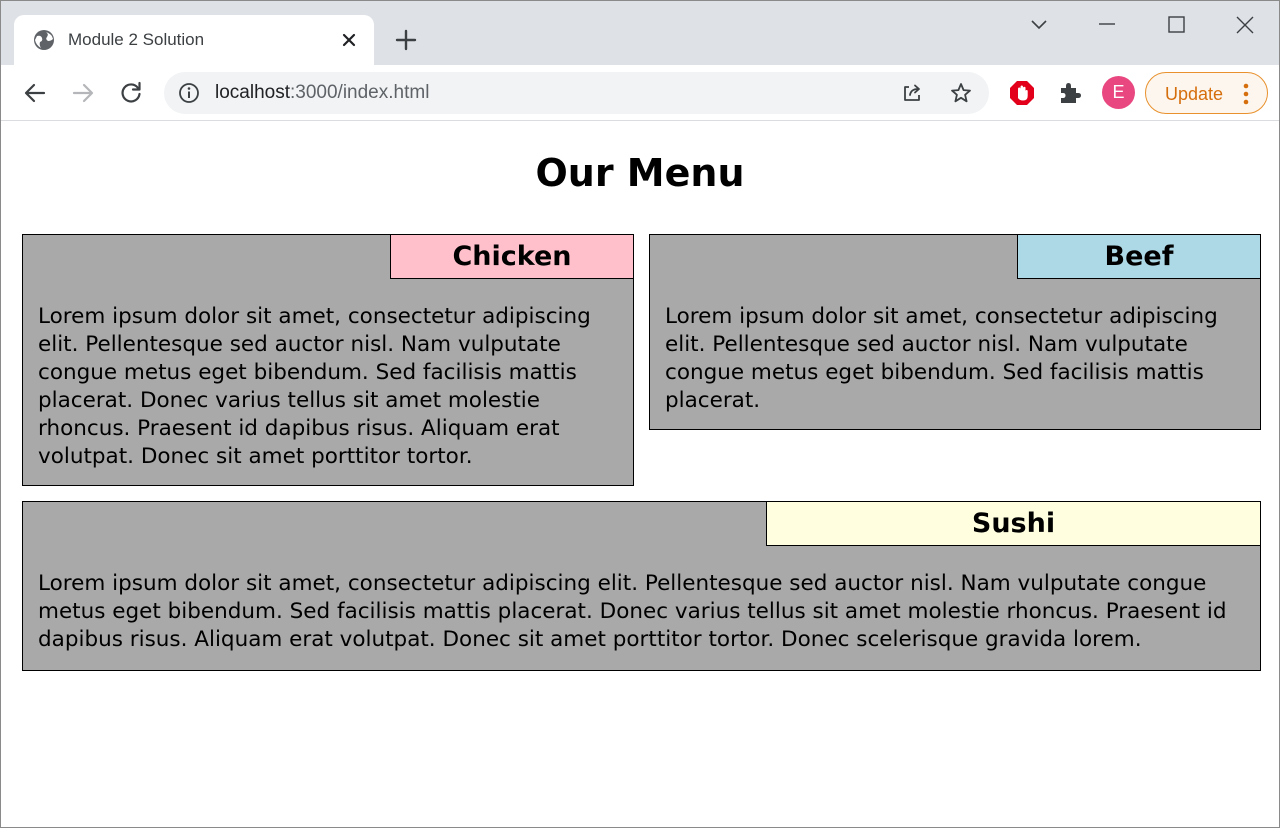 This screenshot has height=828, width=1280. I want to click on profile-avatar: E, so click(1118, 92).